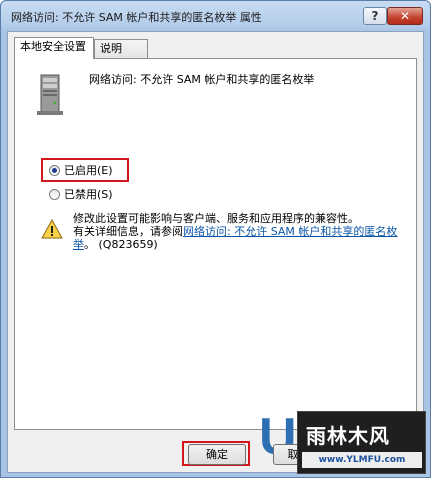 This screenshot has width=431, height=478. I want to click on tab-explain: 说明, so click(121, 49).